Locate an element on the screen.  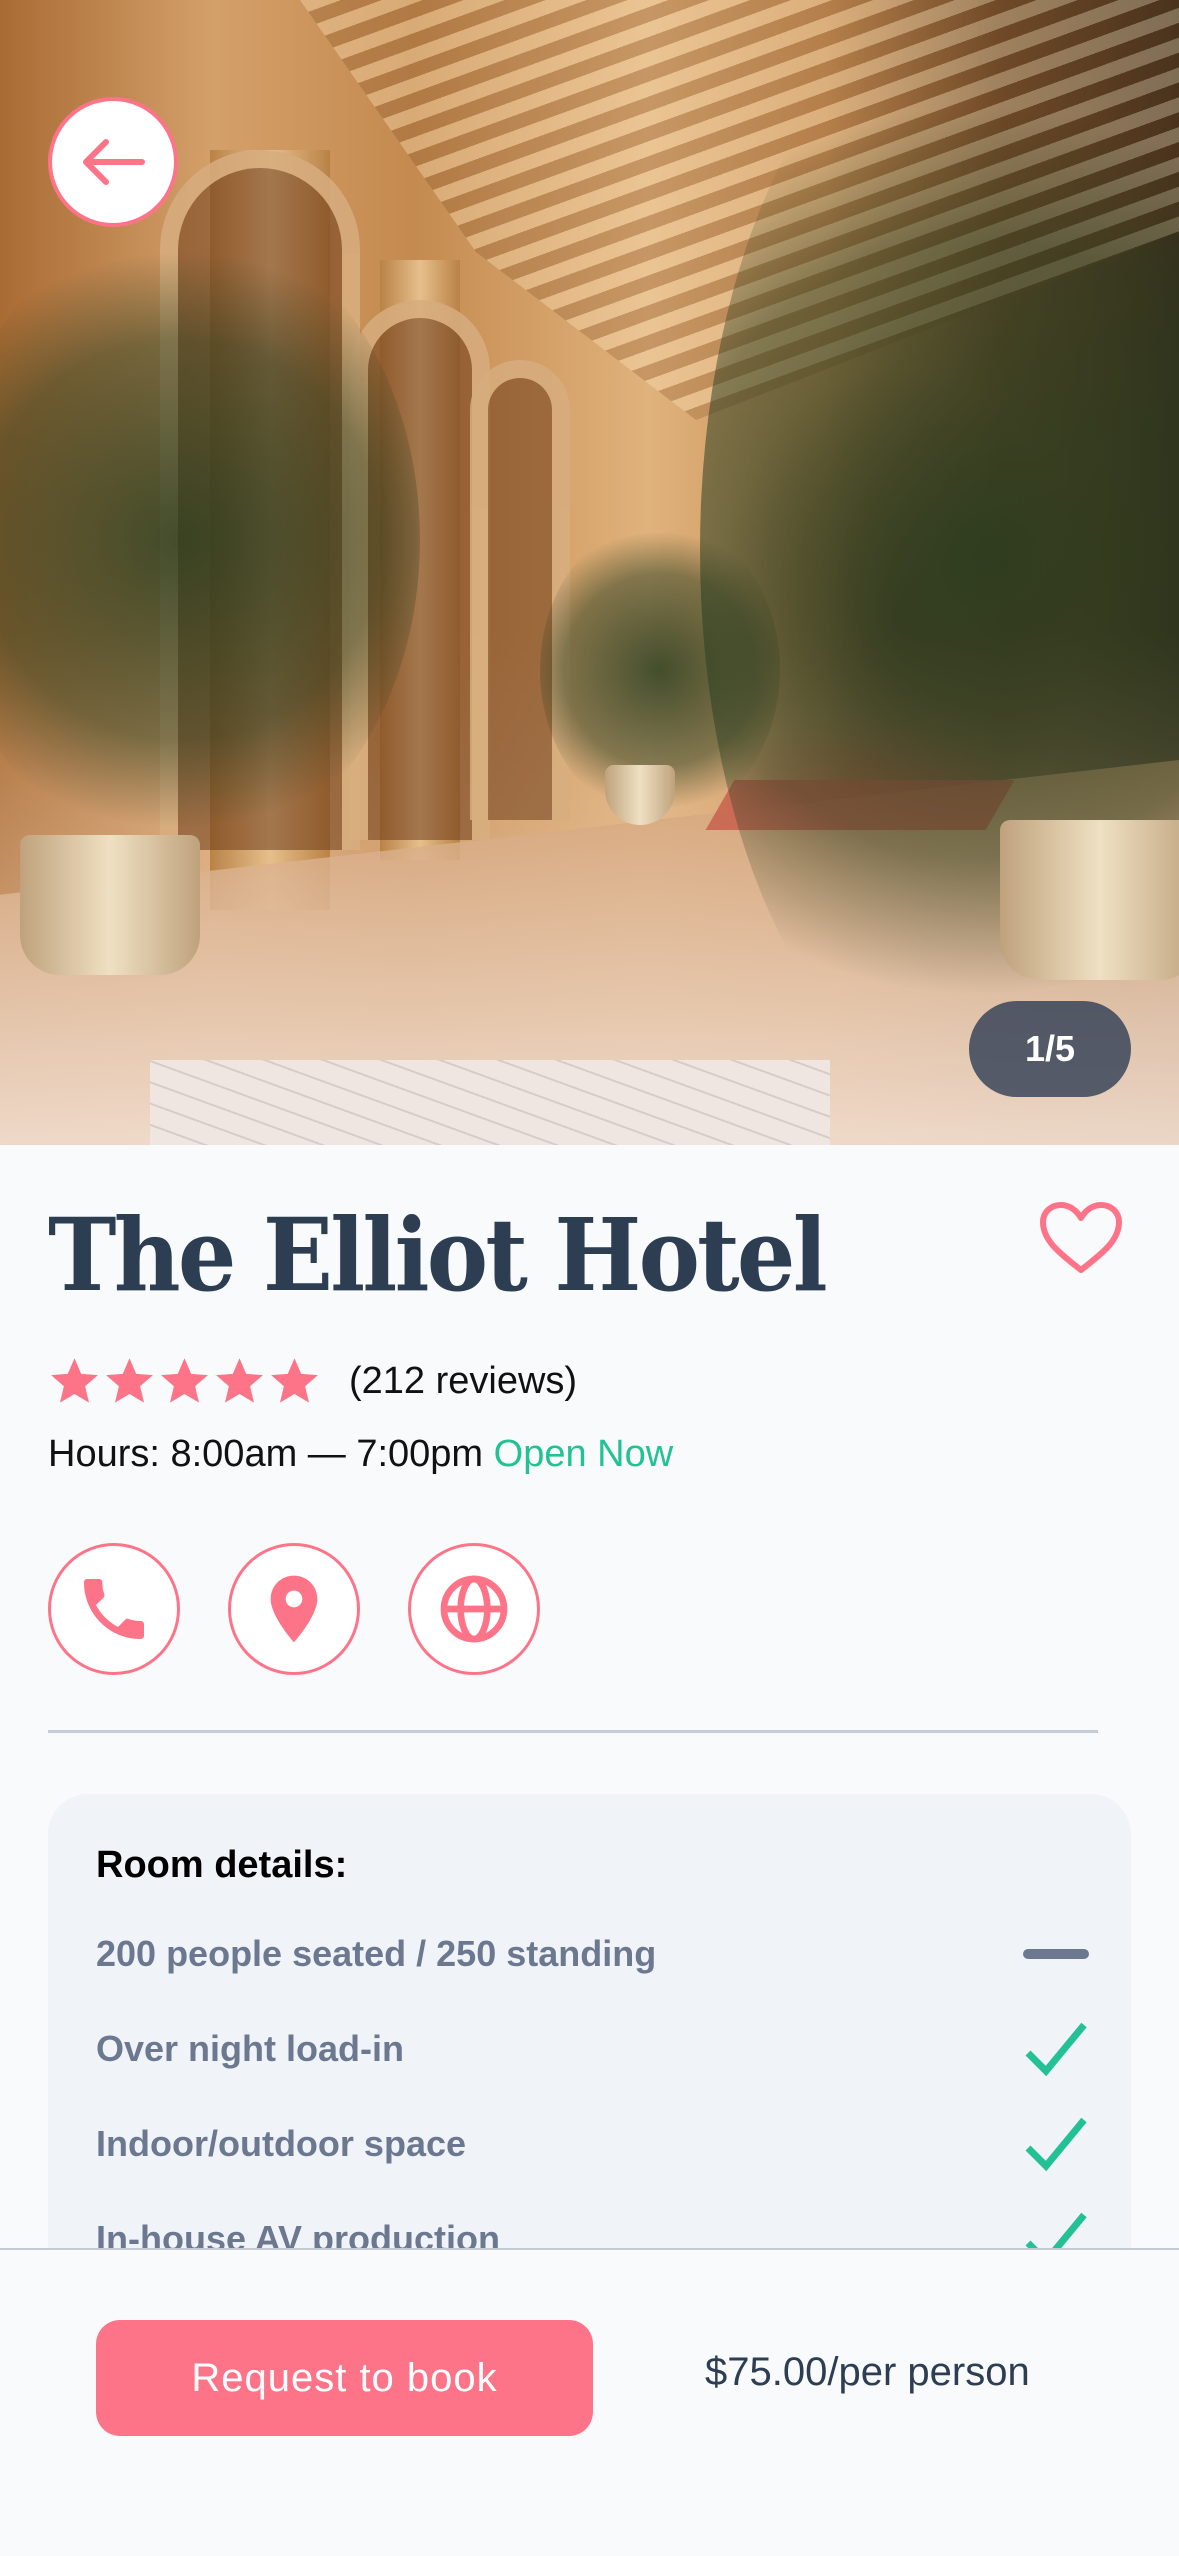
star-rating is located at coordinates (184, 1381).